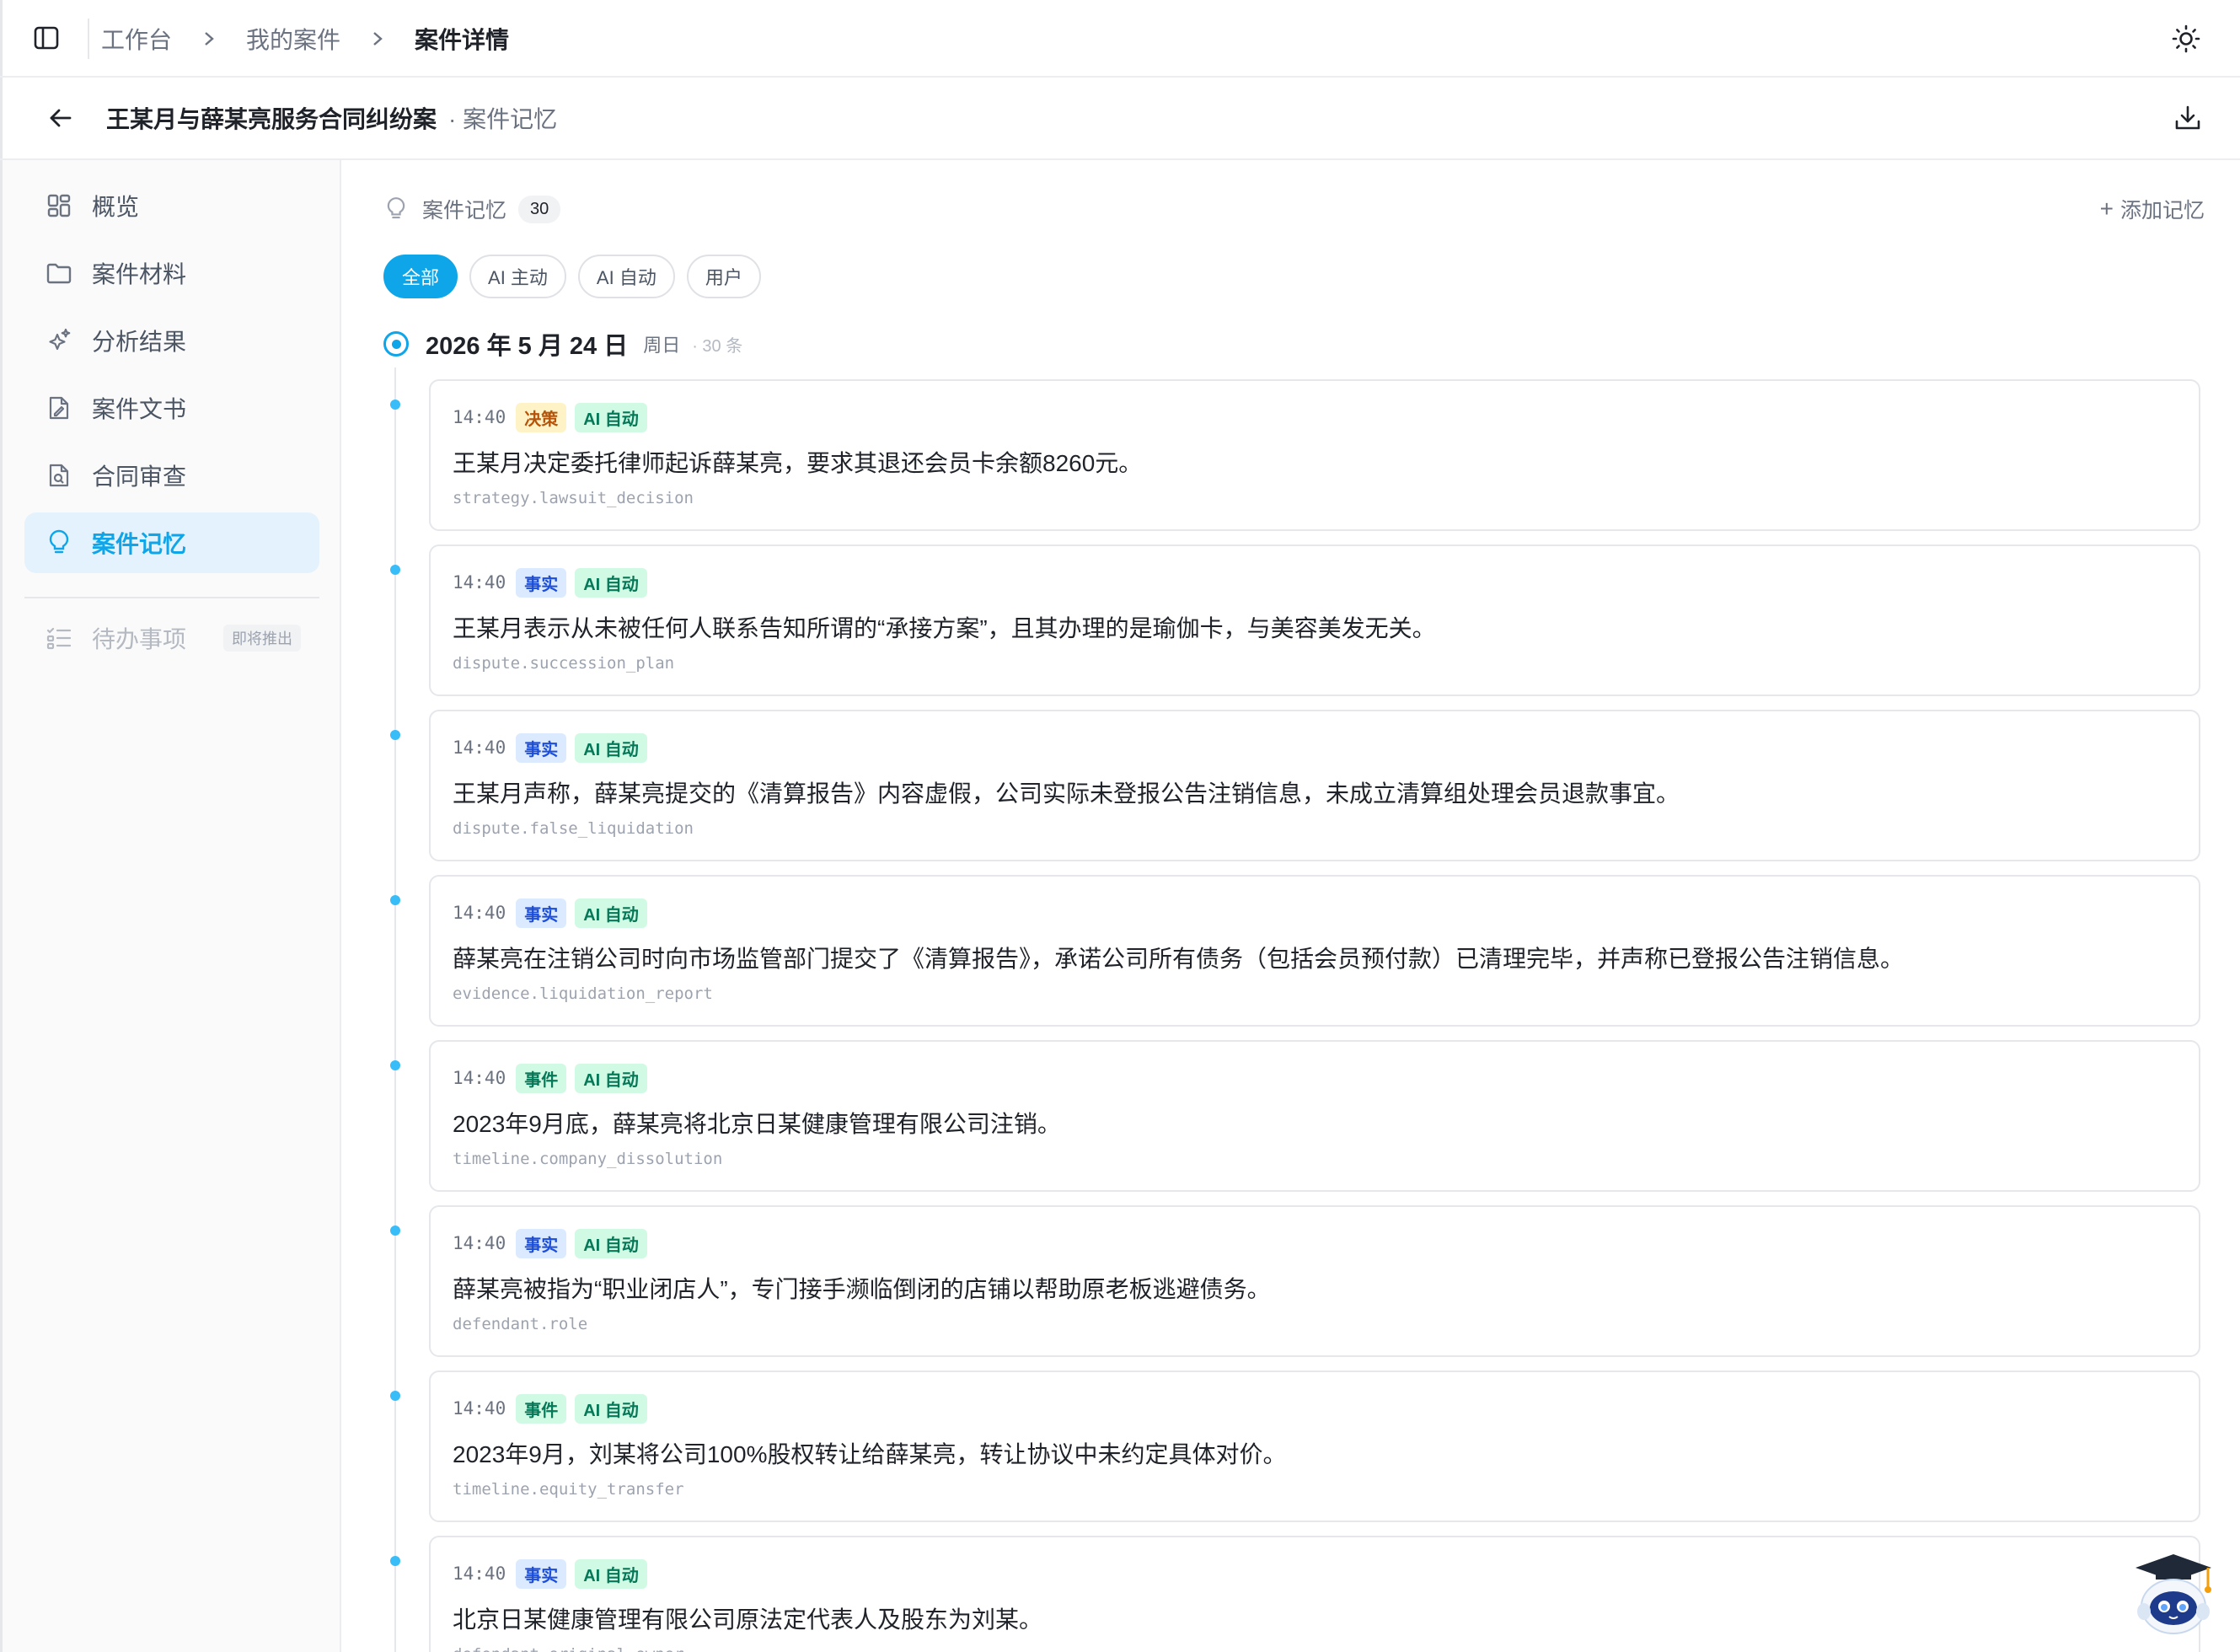 The width and height of the screenshot is (2240, 1652). I want to click on sidebar-item-contract-review: 合同审查, so click(171, 475).